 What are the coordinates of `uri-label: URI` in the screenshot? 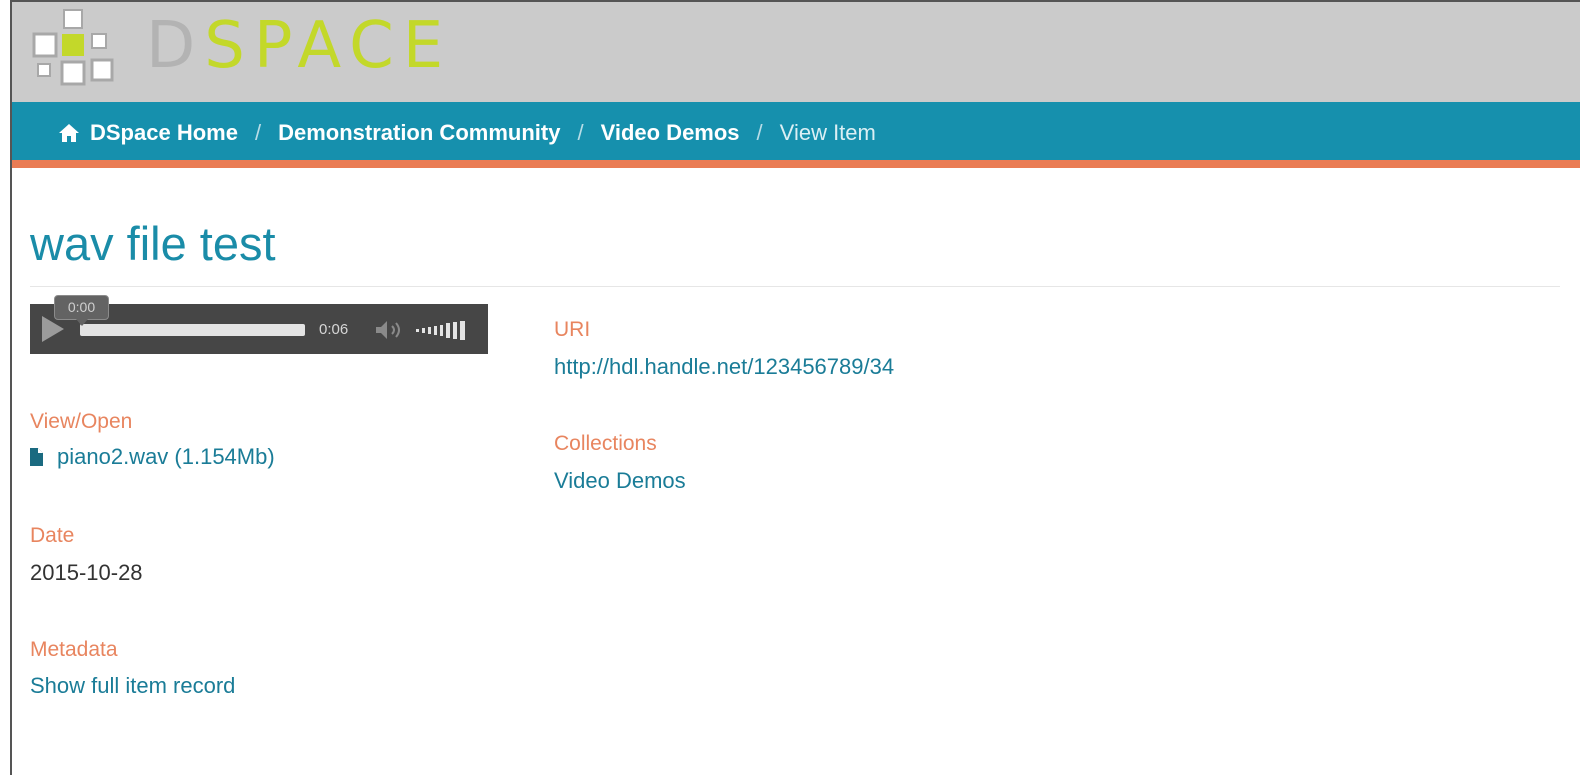 It's located at (572, 329).